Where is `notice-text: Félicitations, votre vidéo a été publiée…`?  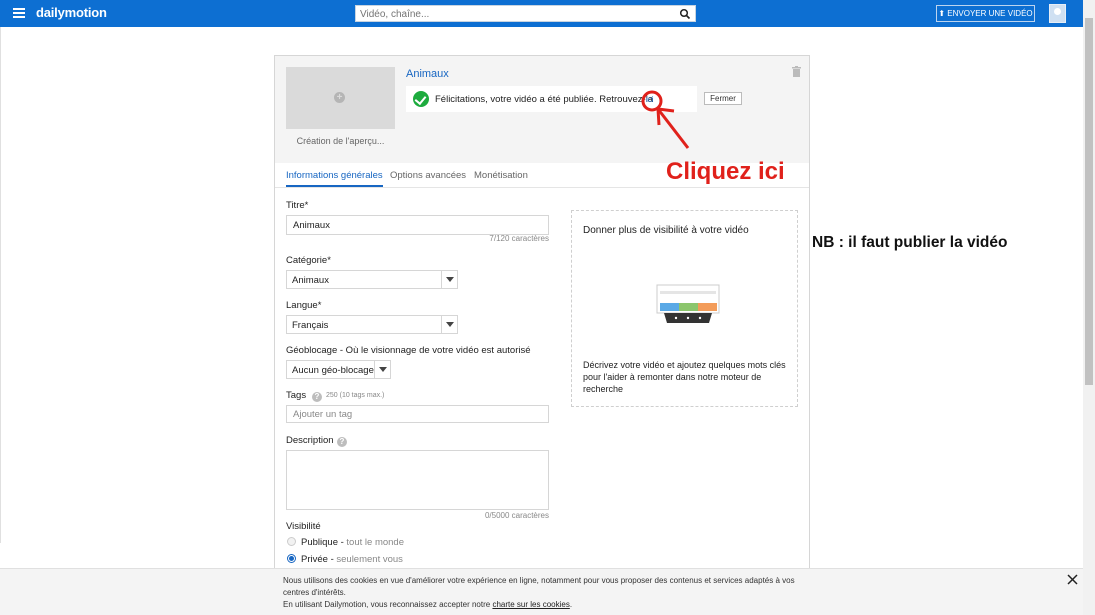
notice-text: Félicitations, votre vidéo a été publiée… is located at coordinates (544, 99).